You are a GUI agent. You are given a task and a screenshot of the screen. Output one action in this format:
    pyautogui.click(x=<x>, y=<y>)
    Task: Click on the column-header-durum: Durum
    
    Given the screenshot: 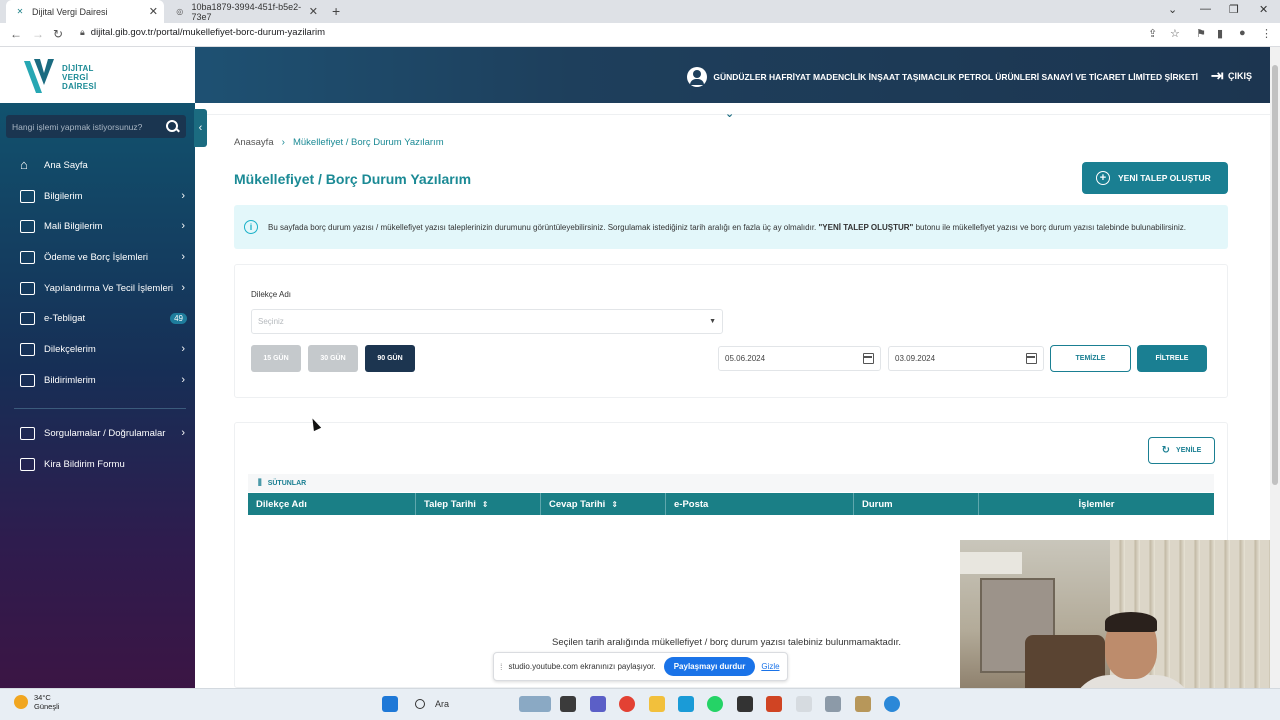 What is the action you would take?
    pyautogui.click(x=916, y=504)
    